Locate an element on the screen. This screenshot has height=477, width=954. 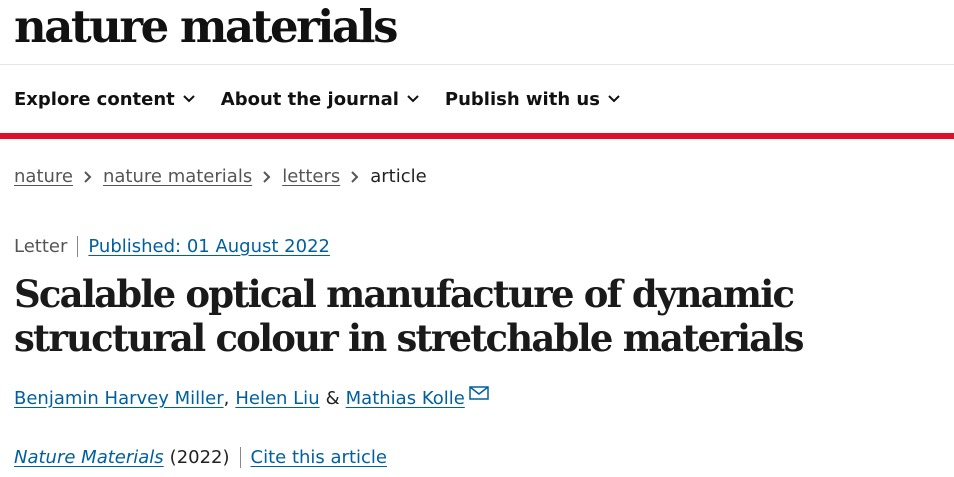
breadcrumb-link-nature-materials: nature materials is located at coordinates (177, 176).